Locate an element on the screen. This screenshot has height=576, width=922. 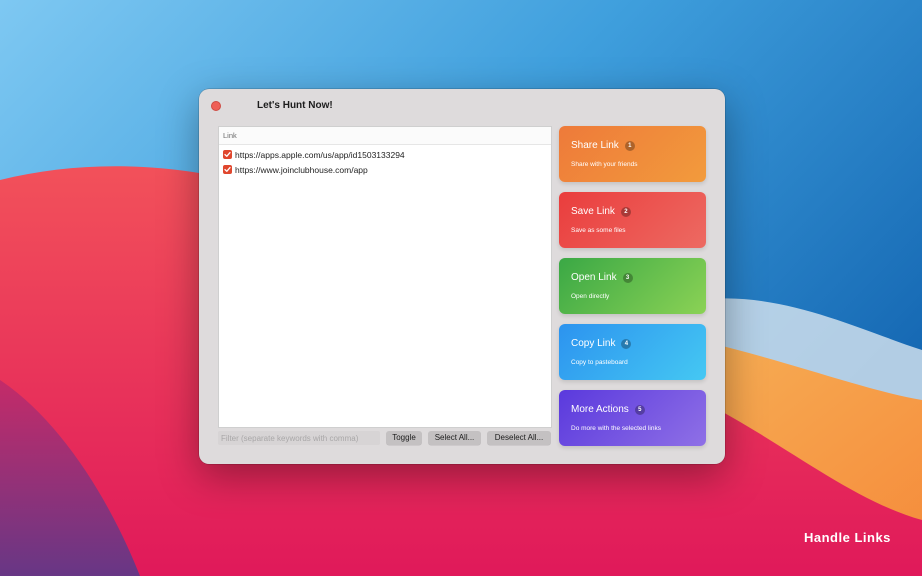
shortcut-badge: 3 is located at coordinates (627, 277).